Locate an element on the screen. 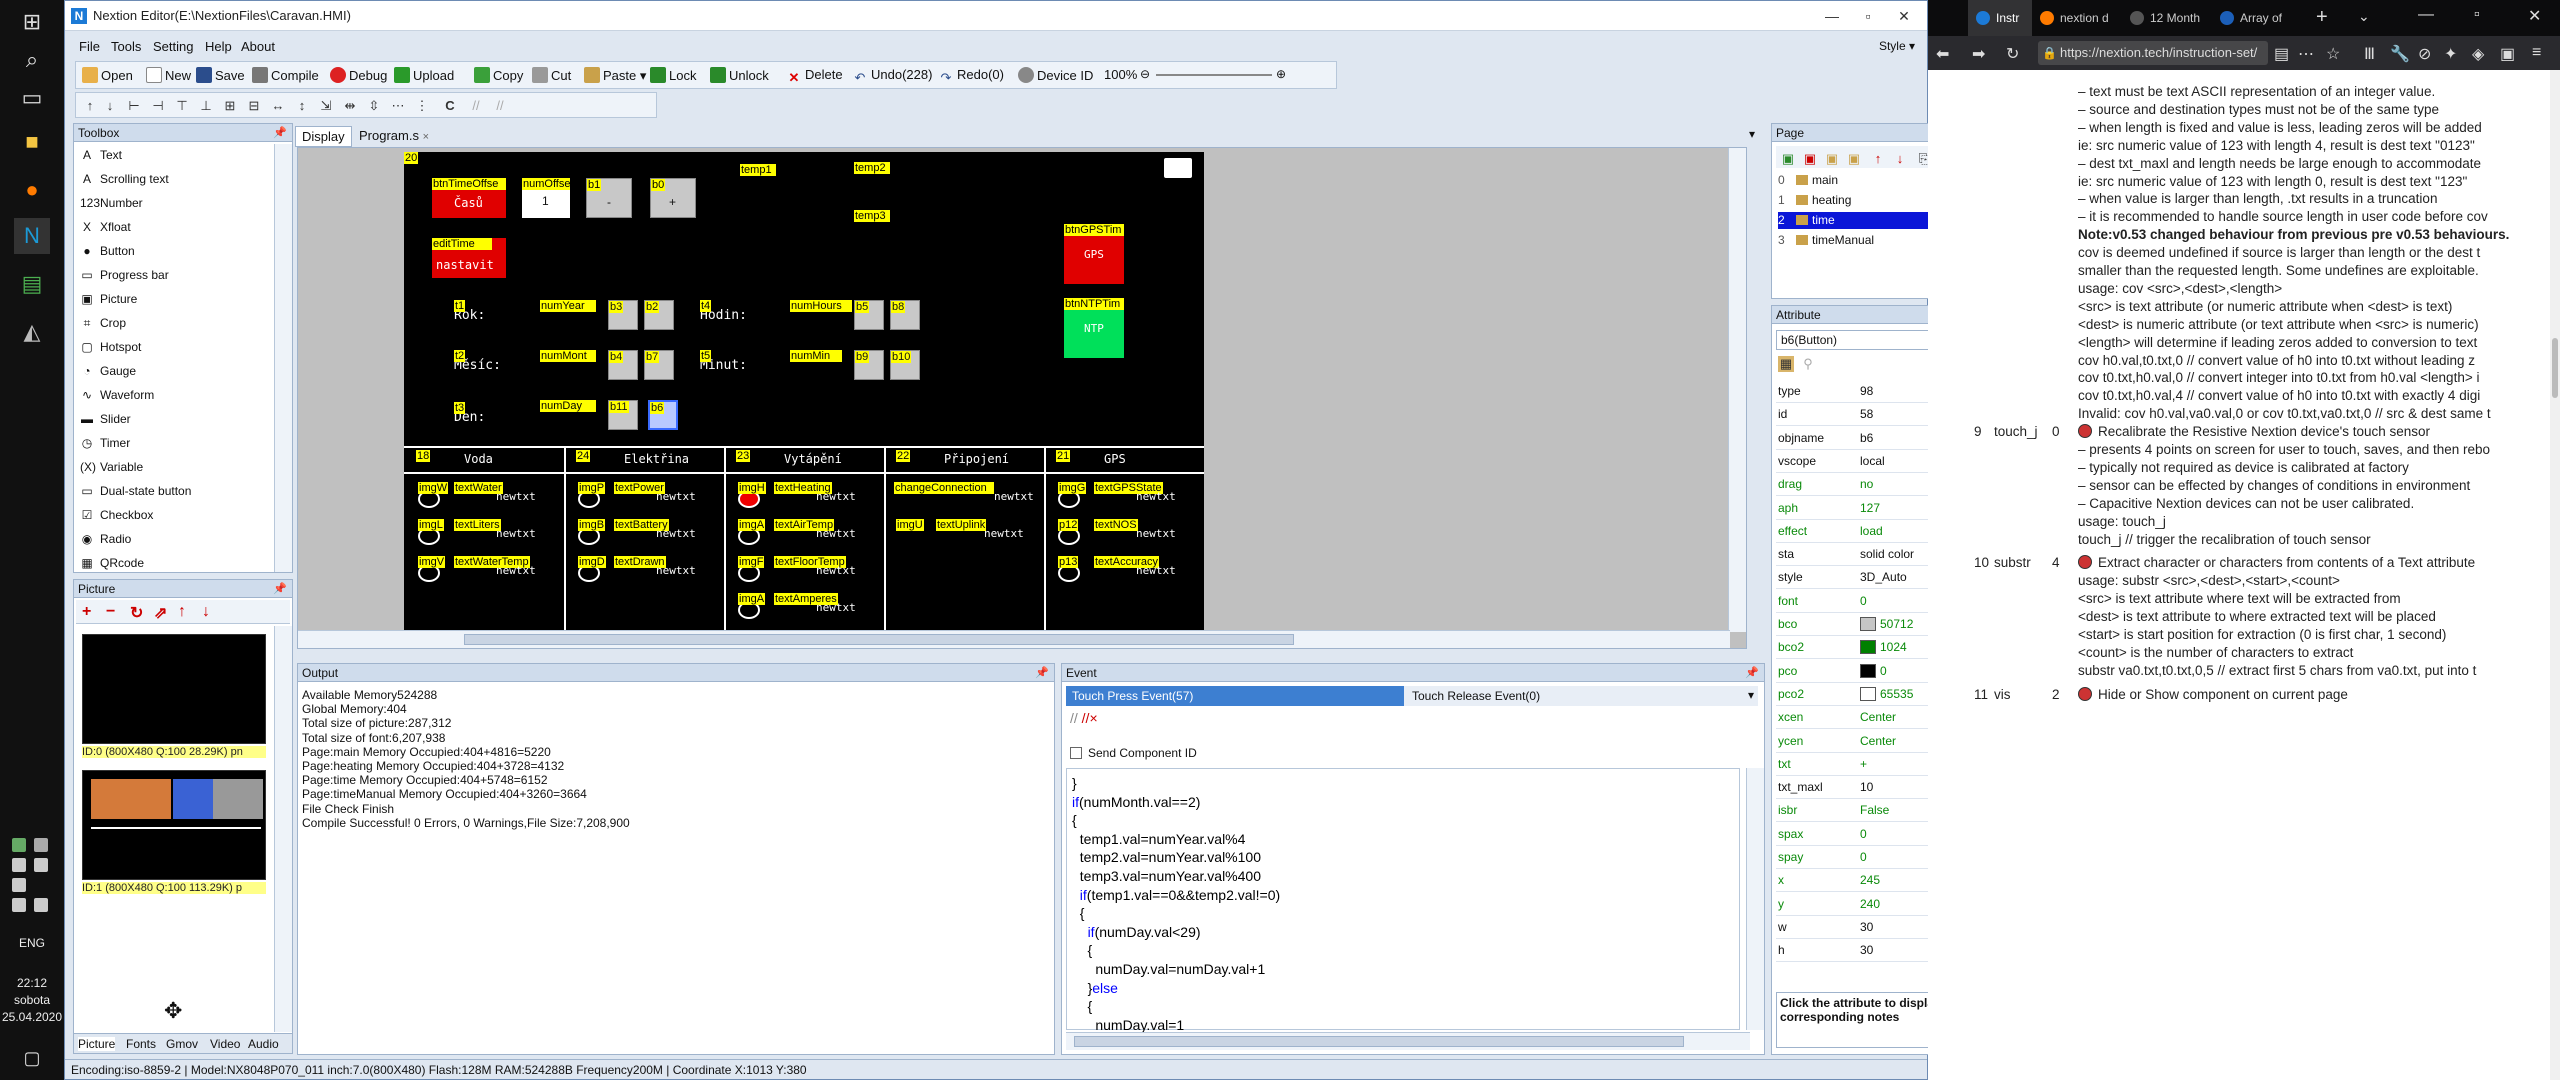 Image resolution: width=2560 pixels, height=1080 pixels. hmi-button-b10: b10 is located at coordinates (905, 365).